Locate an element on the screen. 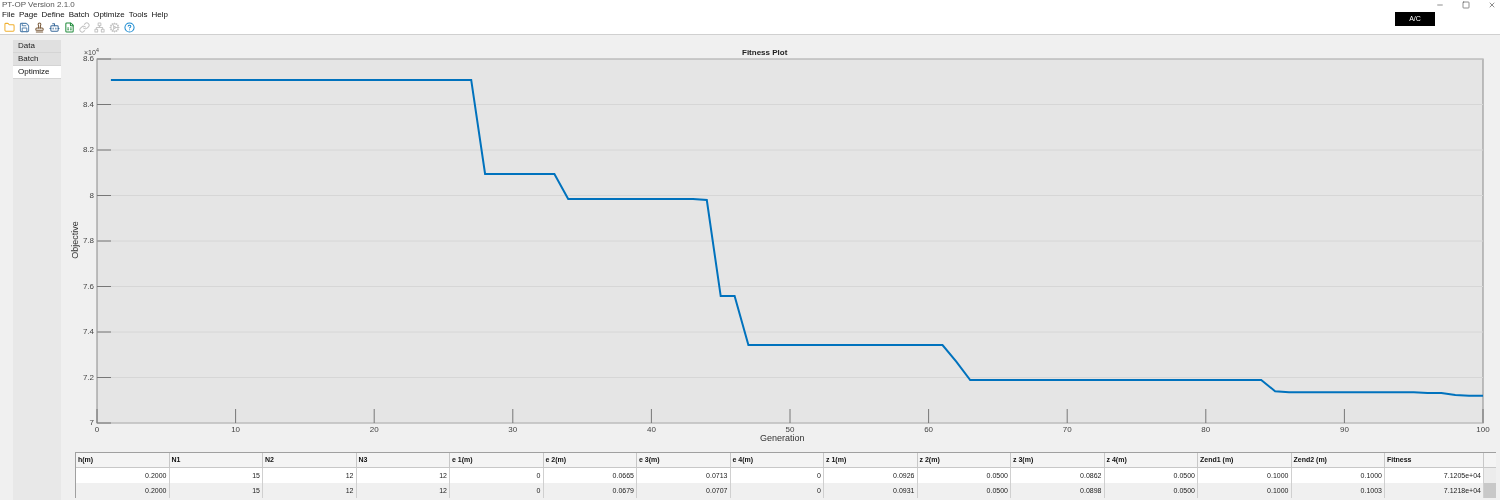 The height and width of the screenshot is (500, 1500). x-tick-label: 60 is located at coordinates (929, 430).